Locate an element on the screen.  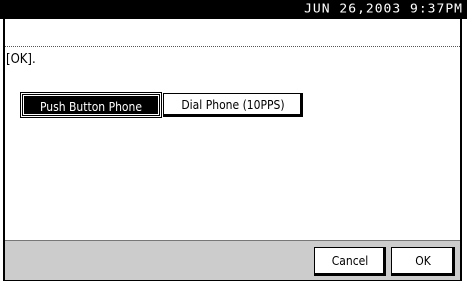
dial-phone-label: Dial Phone (10PPS) is located at coordinates (233, 105).